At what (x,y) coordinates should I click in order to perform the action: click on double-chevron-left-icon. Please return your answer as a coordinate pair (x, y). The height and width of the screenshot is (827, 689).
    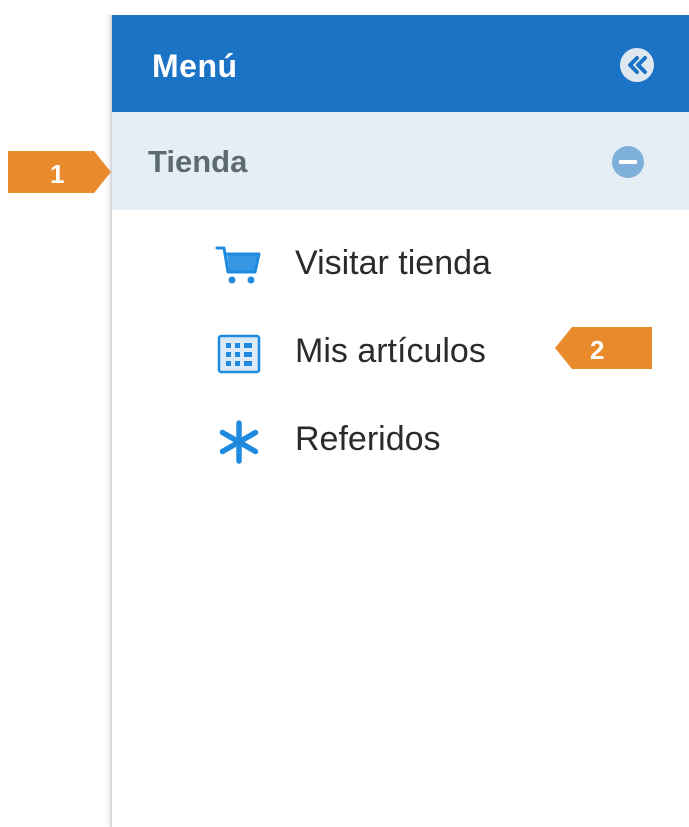
    Looking at the image, I should click on (637, 65).